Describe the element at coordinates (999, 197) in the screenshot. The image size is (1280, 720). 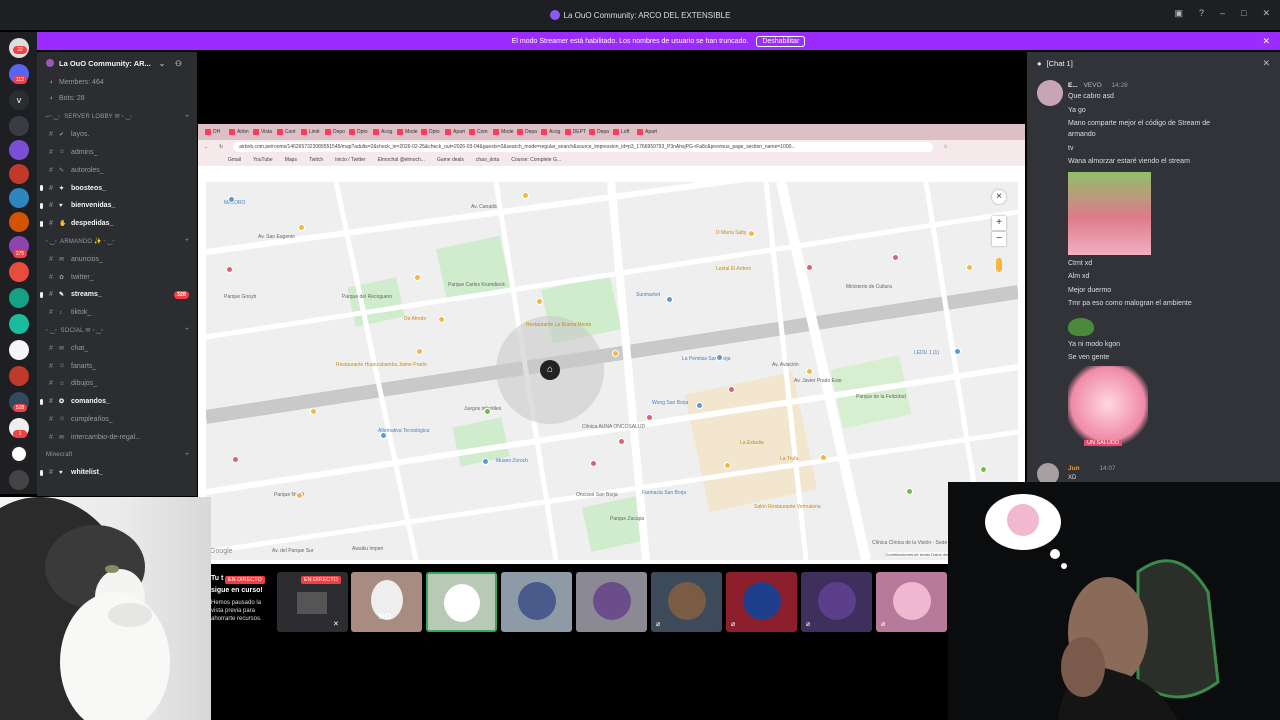
I see `close-map-button: ×` at that location.